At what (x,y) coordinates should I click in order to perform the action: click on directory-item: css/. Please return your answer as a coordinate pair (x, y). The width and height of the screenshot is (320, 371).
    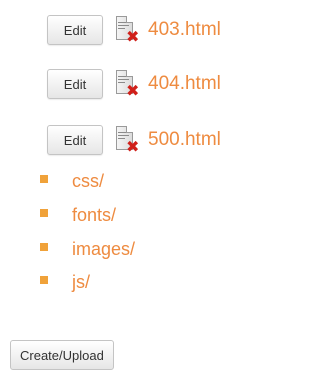
    Looking at the image, I should click on (72, 181).